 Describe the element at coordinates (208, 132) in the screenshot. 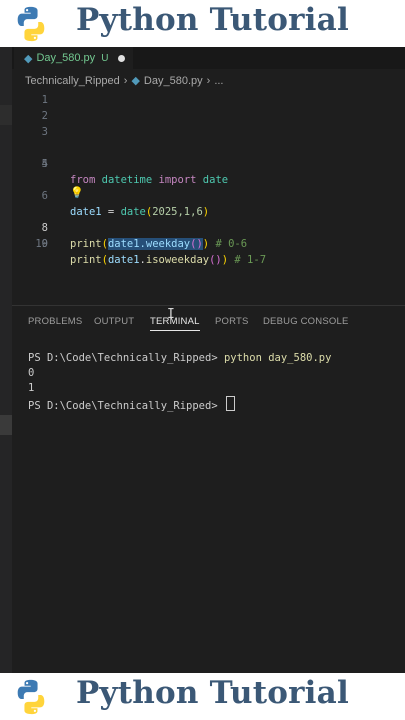

I see `code-line: 3` at that location.